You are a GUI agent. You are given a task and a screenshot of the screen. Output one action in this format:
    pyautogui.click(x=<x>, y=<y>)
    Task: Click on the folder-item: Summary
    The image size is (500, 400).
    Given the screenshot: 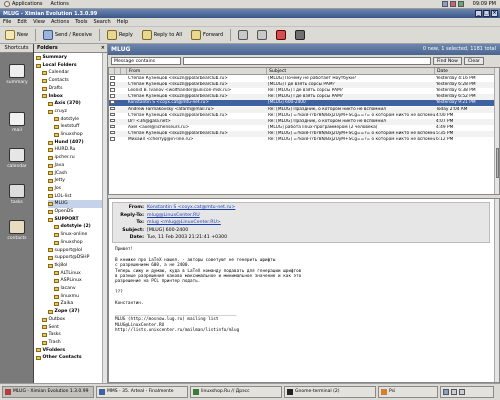 What is the action you would take?
    pyautogui.click(x=69, y=58)
    